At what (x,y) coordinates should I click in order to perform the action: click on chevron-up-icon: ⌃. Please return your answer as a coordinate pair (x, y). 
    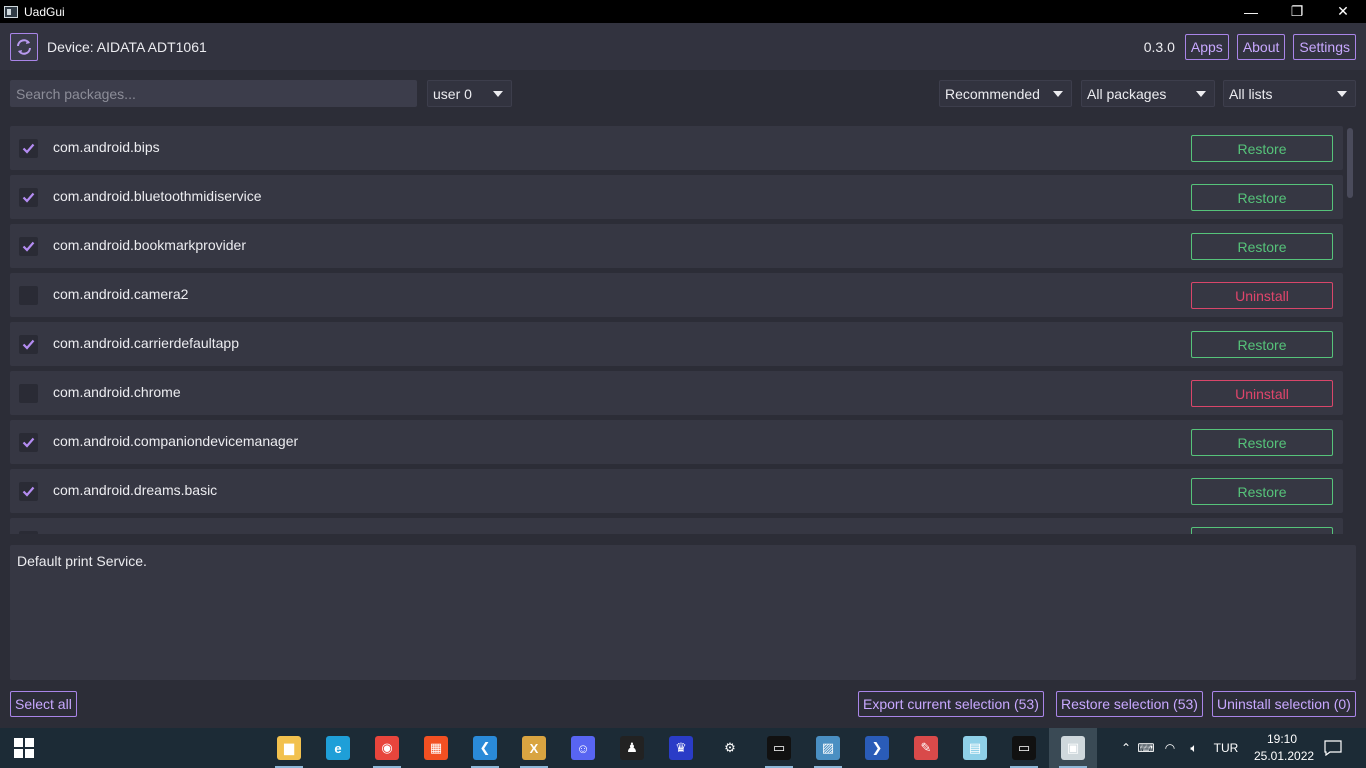
    Looking at the image, I should click on (1126, 748).